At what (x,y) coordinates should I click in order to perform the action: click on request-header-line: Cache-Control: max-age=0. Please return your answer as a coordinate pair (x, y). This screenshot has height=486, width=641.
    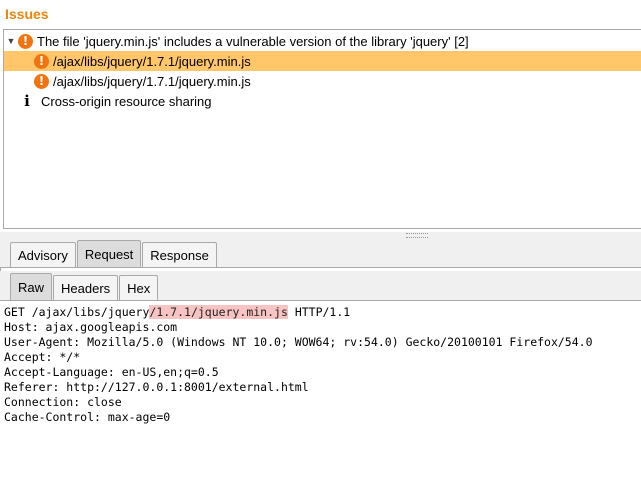
    Looking at the image, I should click on (87, 417).